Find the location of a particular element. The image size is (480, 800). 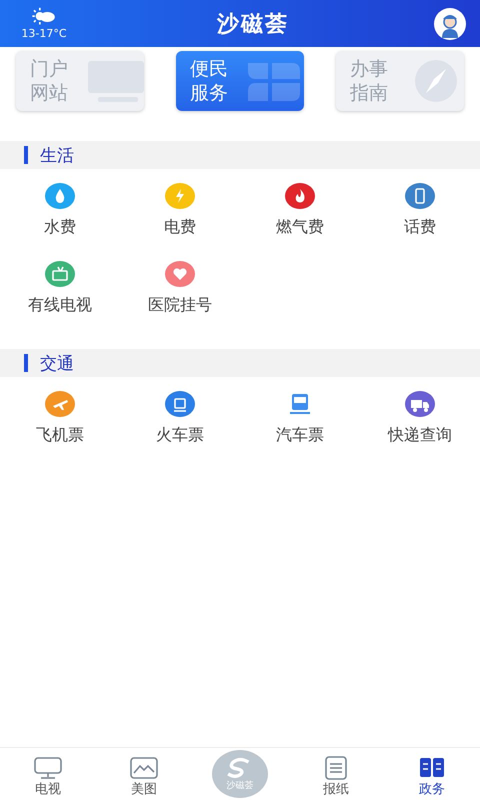

temperature: 13-17°C is located at coordinates (44, 33).